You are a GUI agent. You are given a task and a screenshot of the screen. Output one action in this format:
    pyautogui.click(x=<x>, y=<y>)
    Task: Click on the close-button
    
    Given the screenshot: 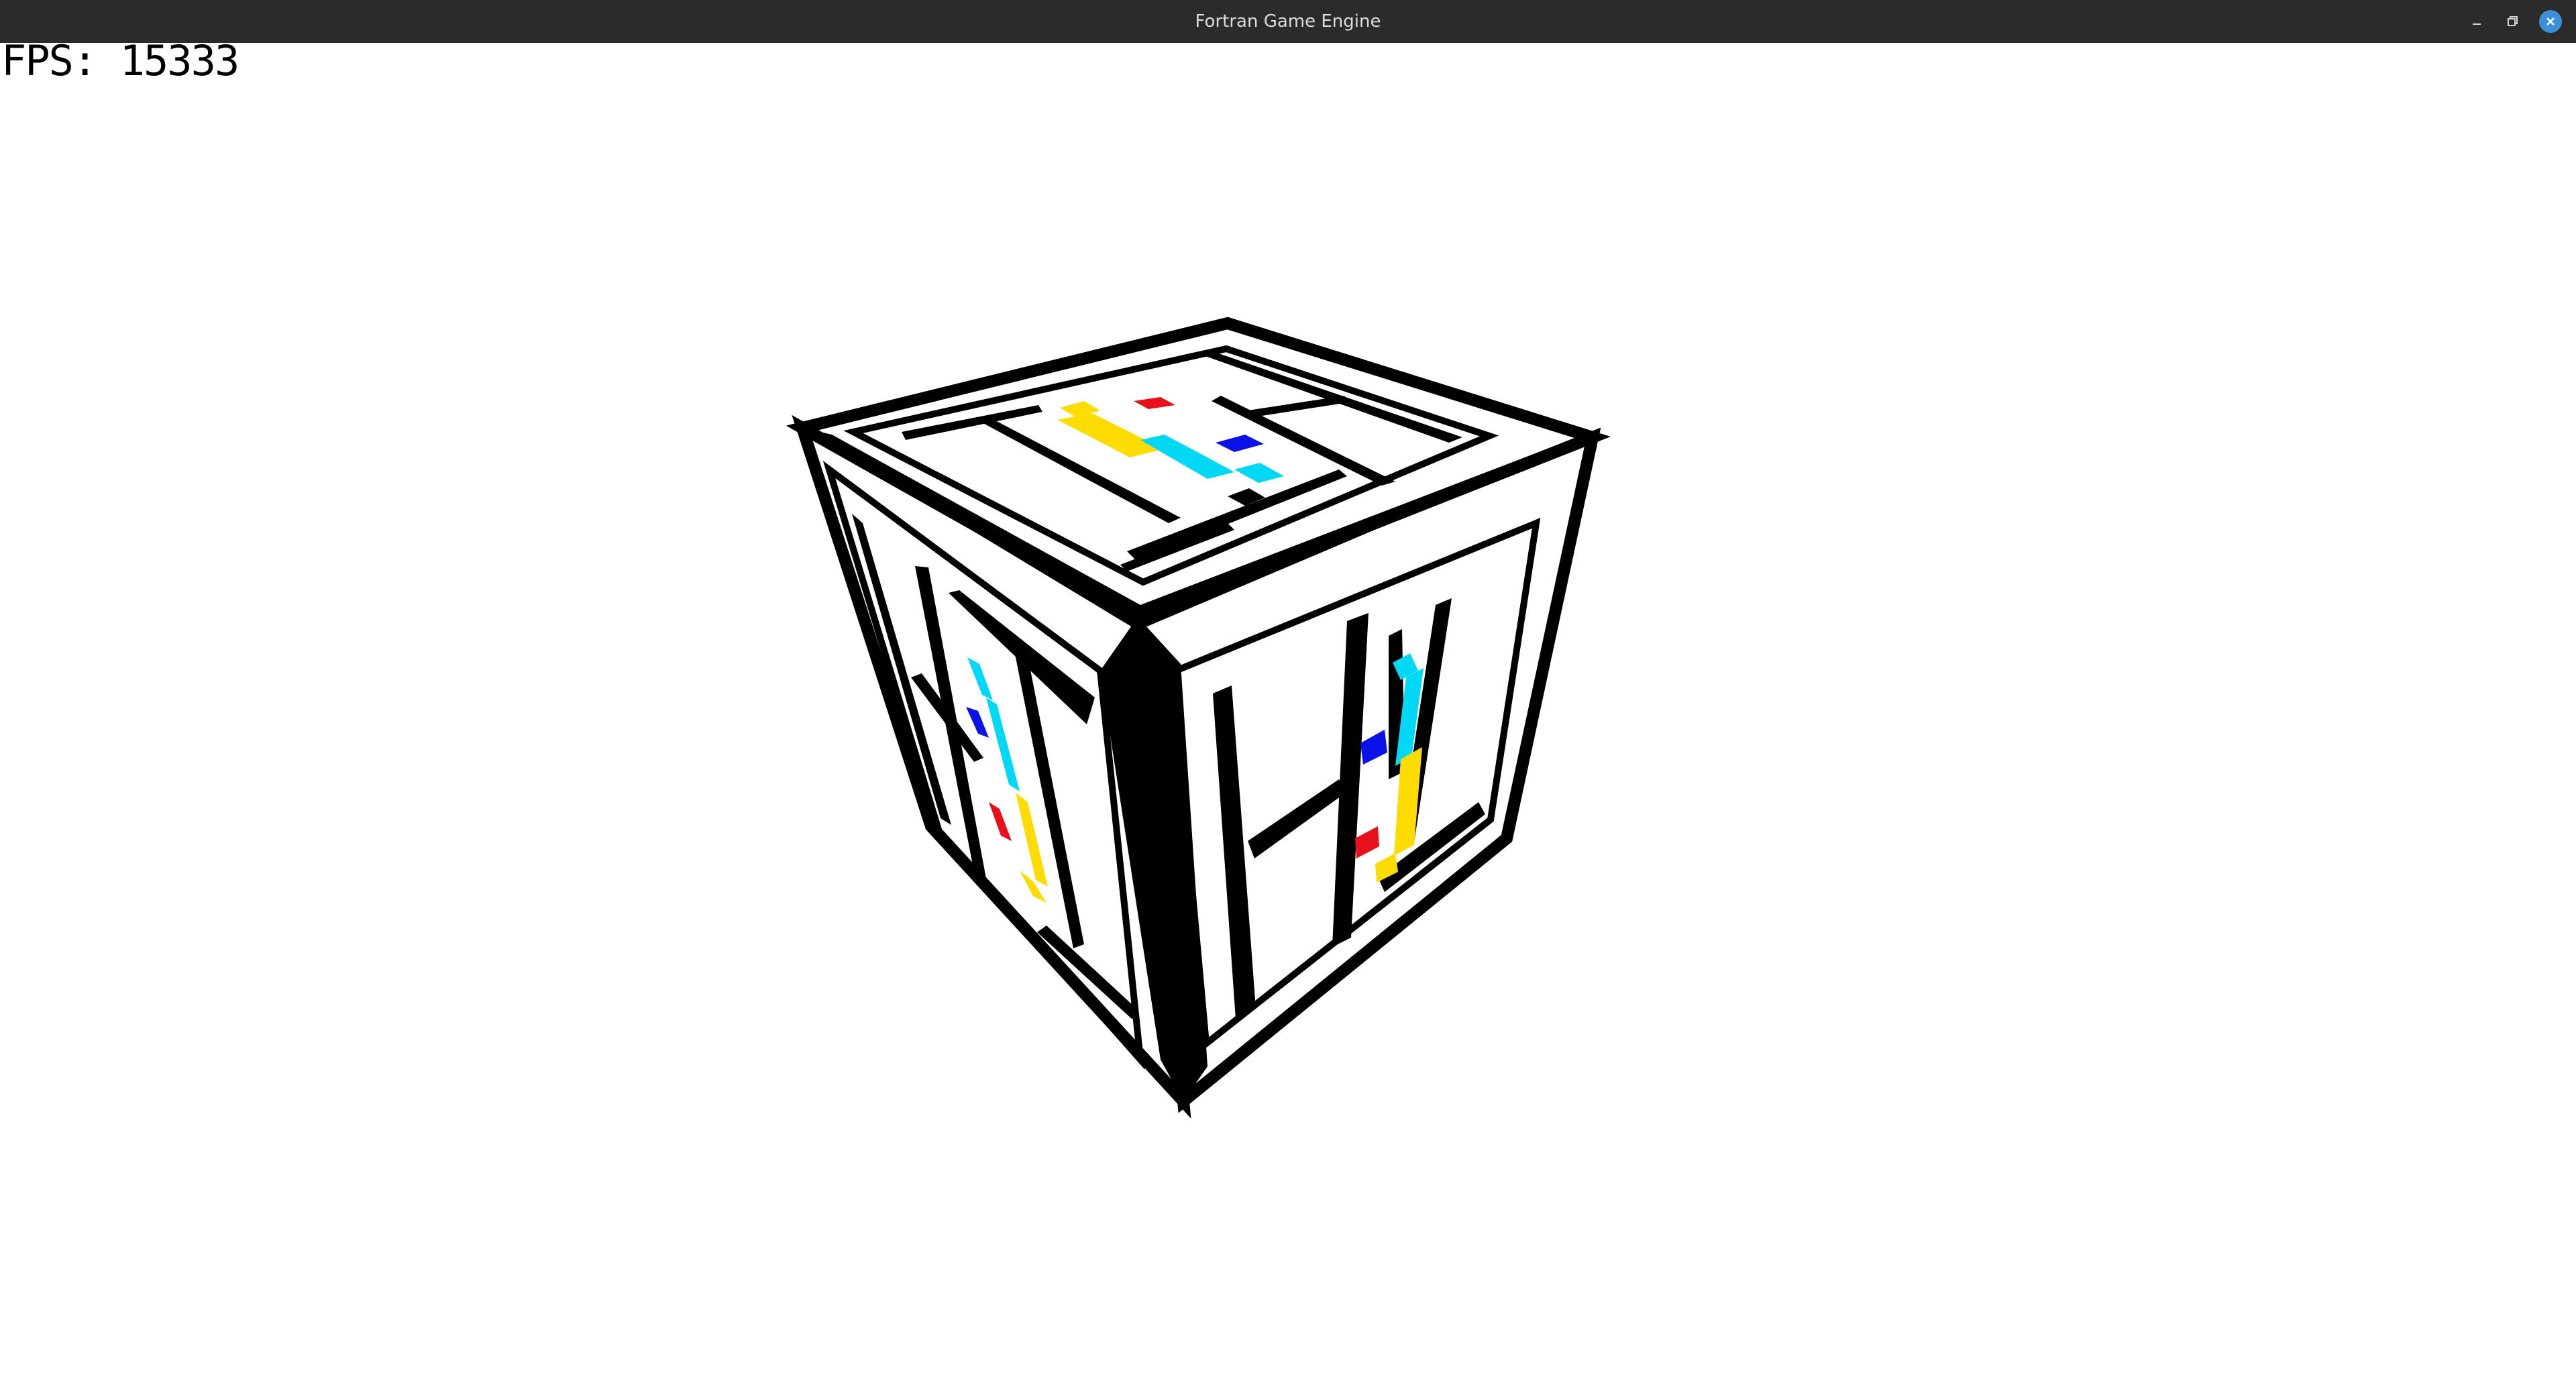 What is the action you would take?
    pyautogui.click(x=2550, y=21)
    